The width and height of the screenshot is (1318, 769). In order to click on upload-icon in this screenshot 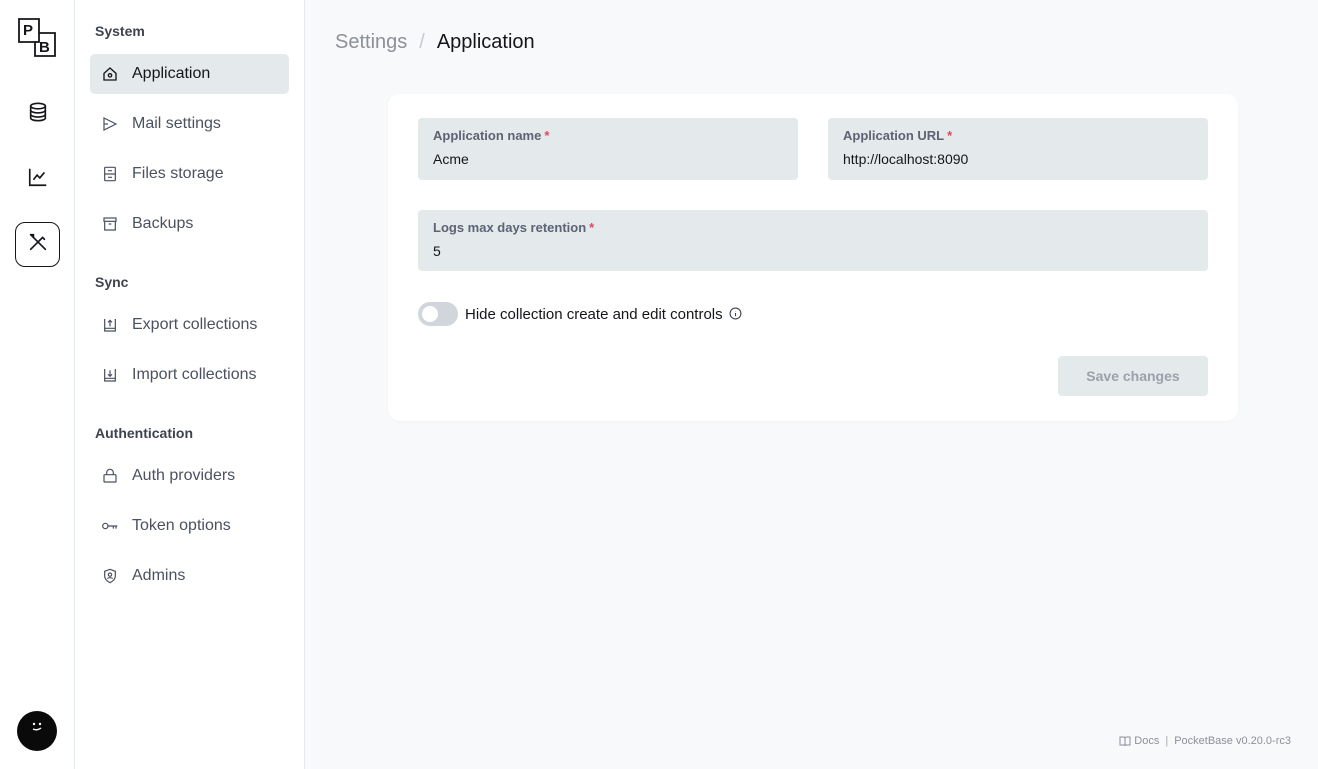, I will do `click(110, 325)`.